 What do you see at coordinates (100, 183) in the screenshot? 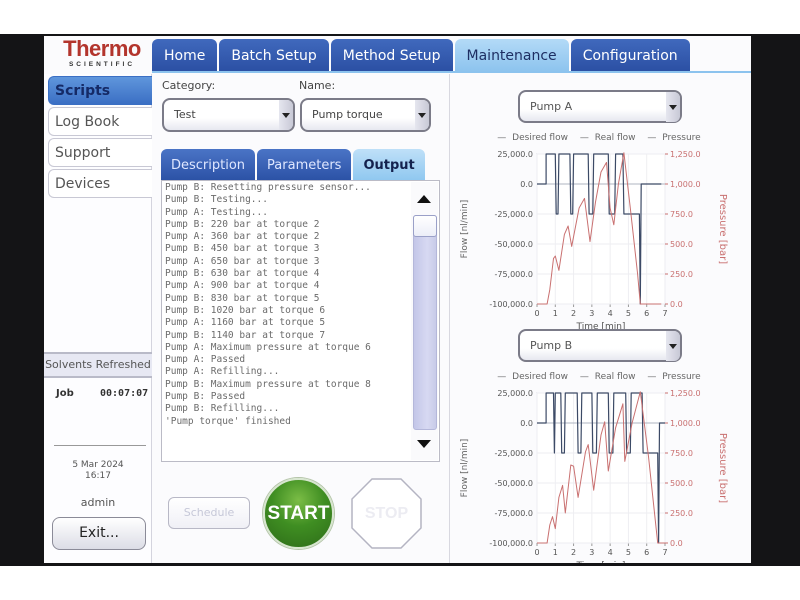
I see `sidebar-item-devices: Devices` at bounding box center [100, 183].